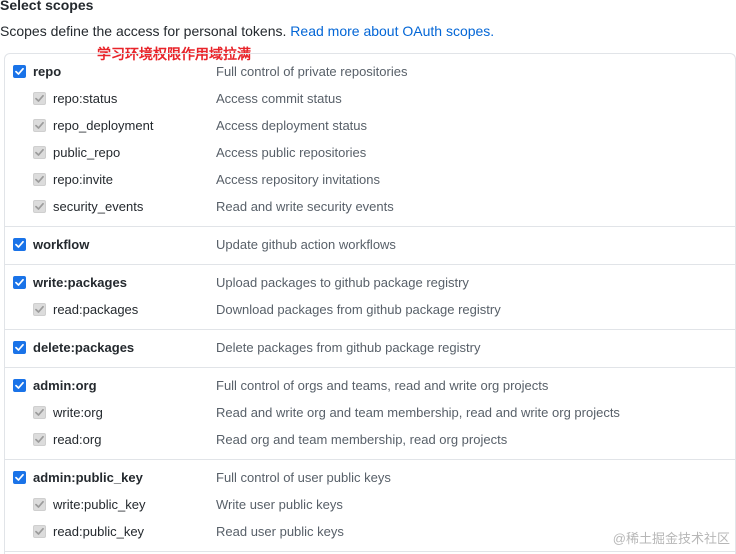 The width and height of the screenshot is (736, 554). Describe the element at coordinates (99, 531) in the screenshot. I see `scope-name: read:public_key` at that location.